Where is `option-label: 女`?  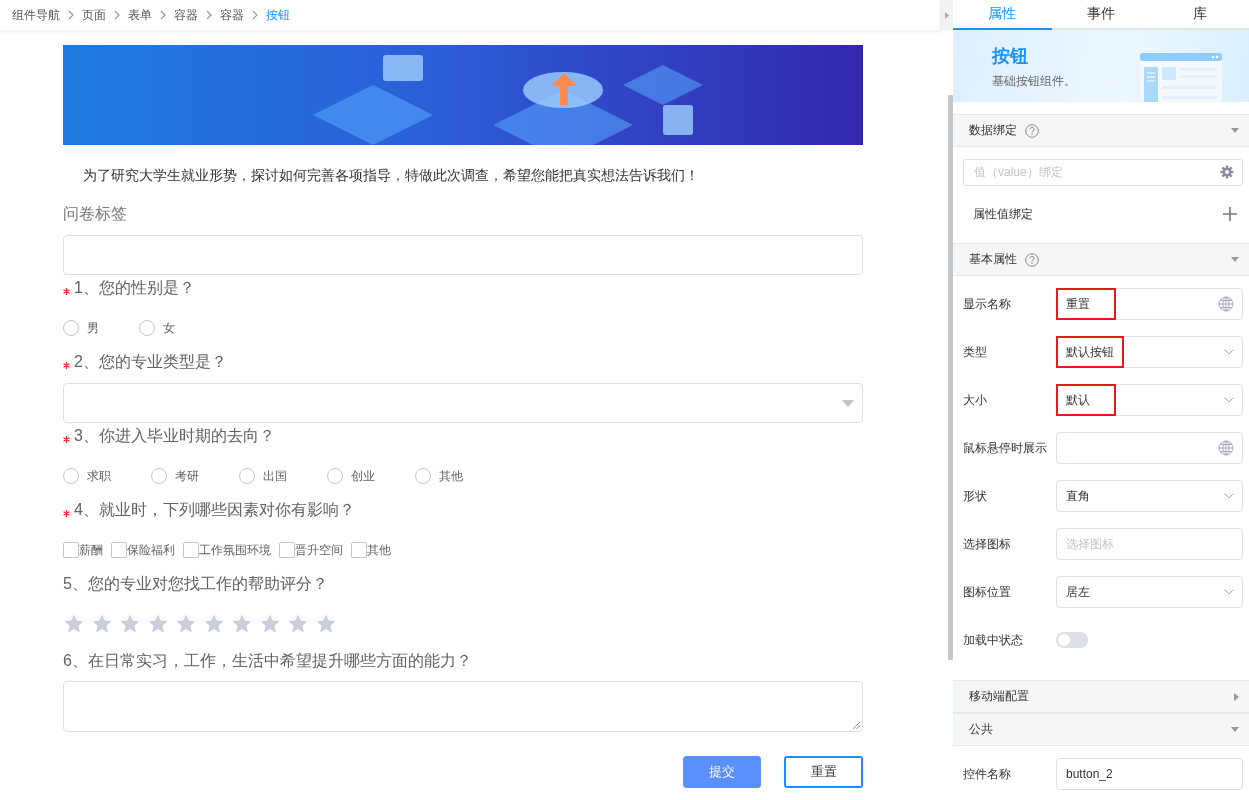 option-label: 女 is located at coordinates (169, 328).